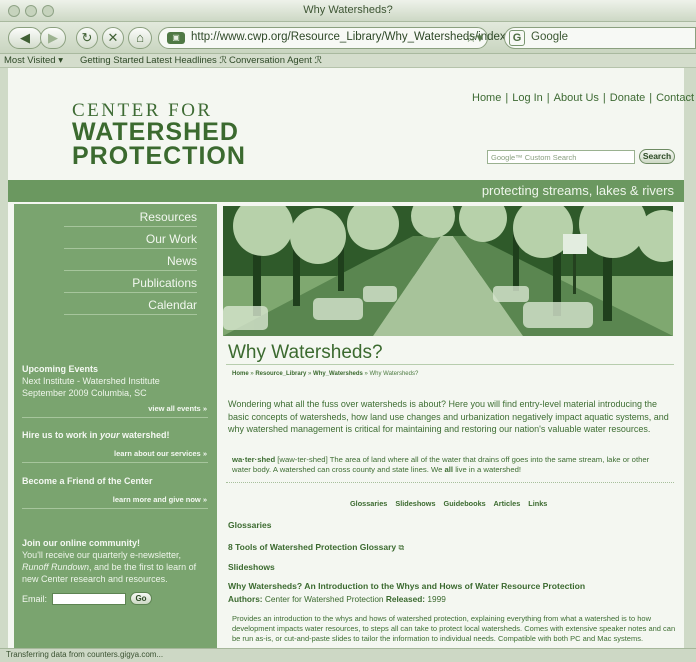 The image size is (696, 662). I want to click on home-button: ⌂, so click(140, 38).